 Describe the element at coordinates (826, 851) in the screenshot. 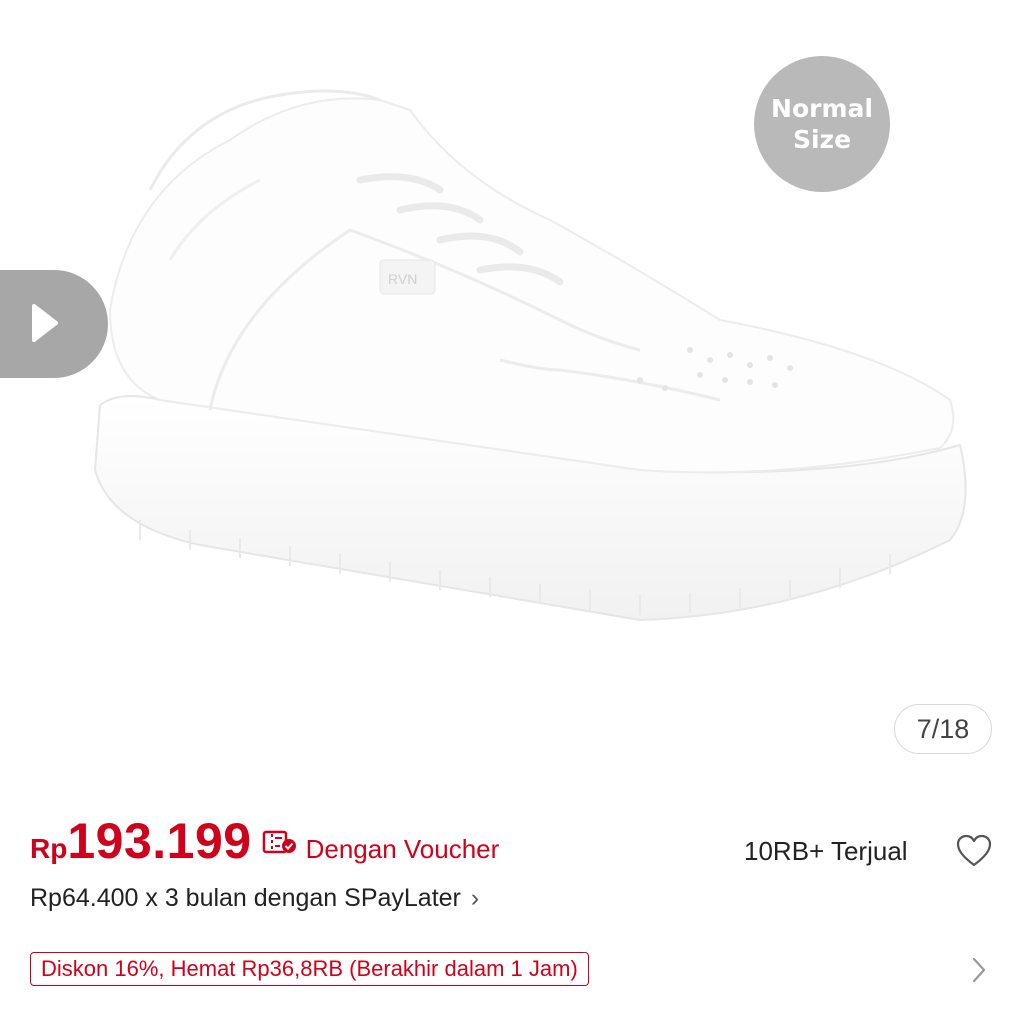

I see `sold-count: 10RB+ Terjual` at that location.